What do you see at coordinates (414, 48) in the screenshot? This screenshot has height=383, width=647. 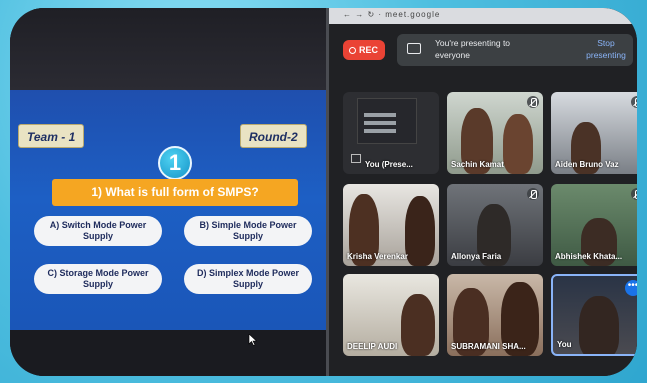 I see `present-screen-icon` at bounding box center [414, 48].